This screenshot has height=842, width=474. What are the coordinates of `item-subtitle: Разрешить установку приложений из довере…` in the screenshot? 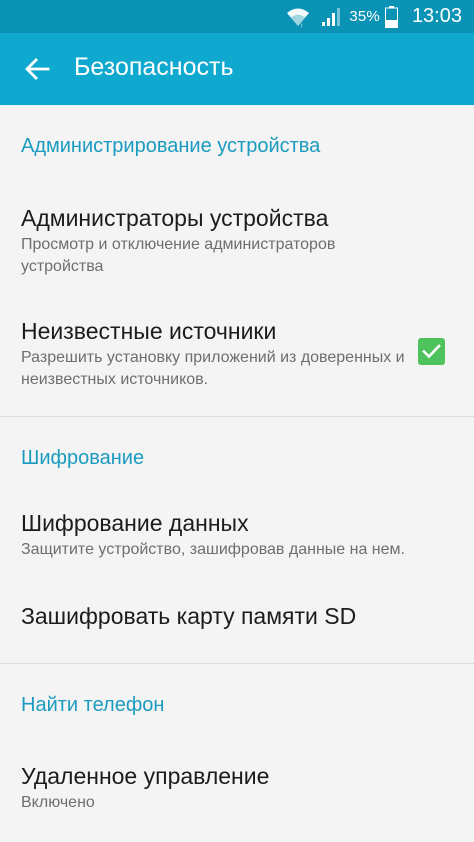 It's located at (213, 368).